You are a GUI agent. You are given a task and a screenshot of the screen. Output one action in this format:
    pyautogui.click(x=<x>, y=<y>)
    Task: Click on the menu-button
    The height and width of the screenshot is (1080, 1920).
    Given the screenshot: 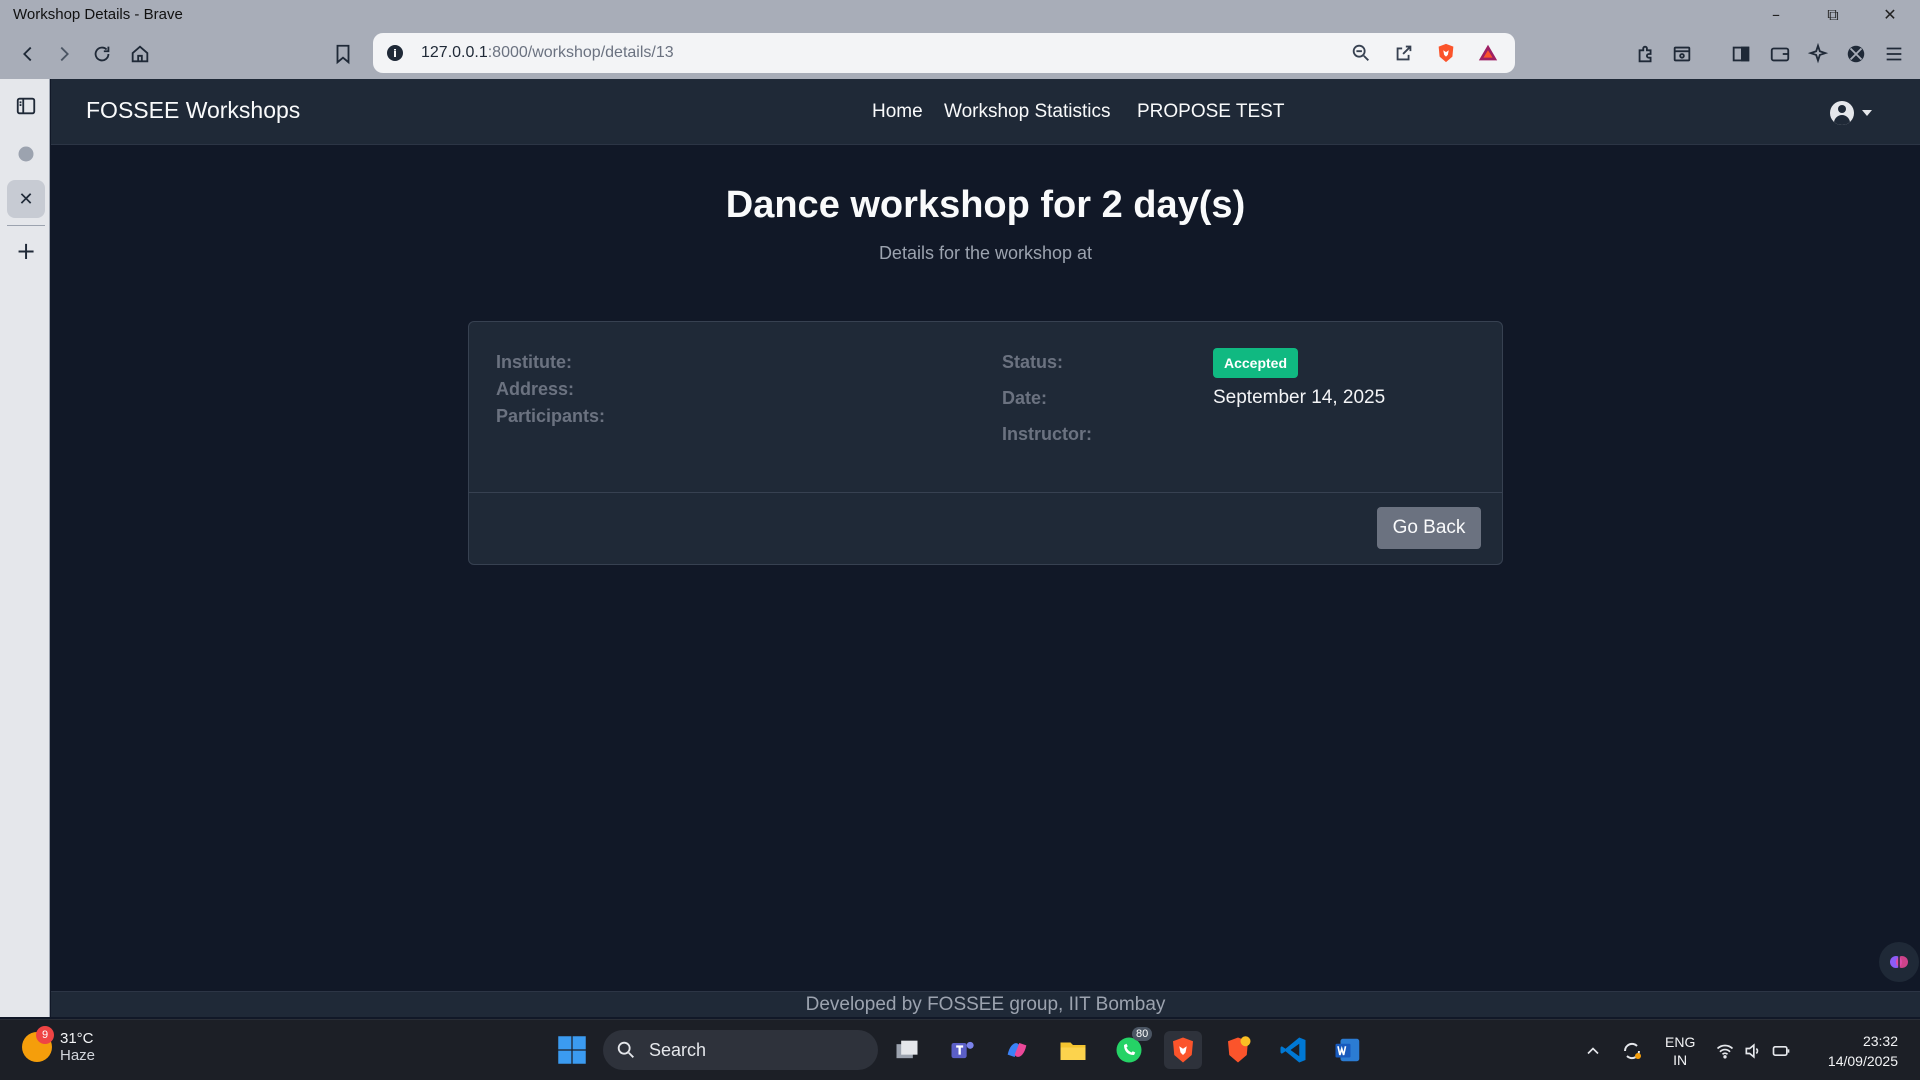 What is the action you would take?
    pyautogui.click(x=1894, y=54)
    